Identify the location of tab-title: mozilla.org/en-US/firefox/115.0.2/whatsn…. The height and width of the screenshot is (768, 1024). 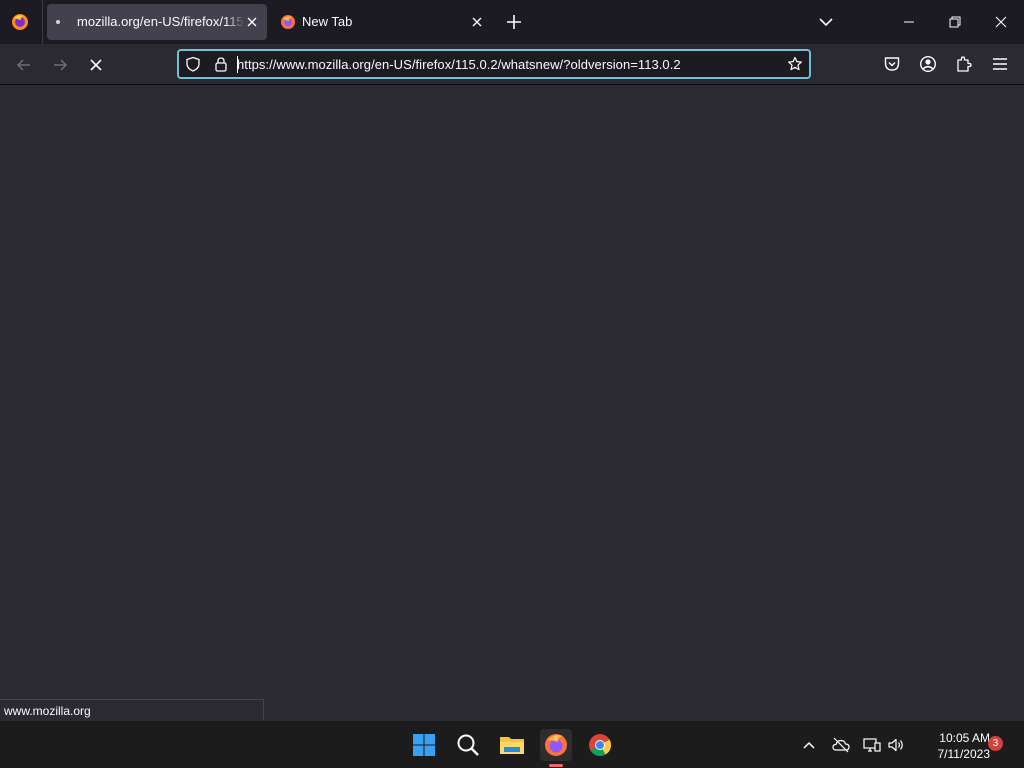
(161, 21).